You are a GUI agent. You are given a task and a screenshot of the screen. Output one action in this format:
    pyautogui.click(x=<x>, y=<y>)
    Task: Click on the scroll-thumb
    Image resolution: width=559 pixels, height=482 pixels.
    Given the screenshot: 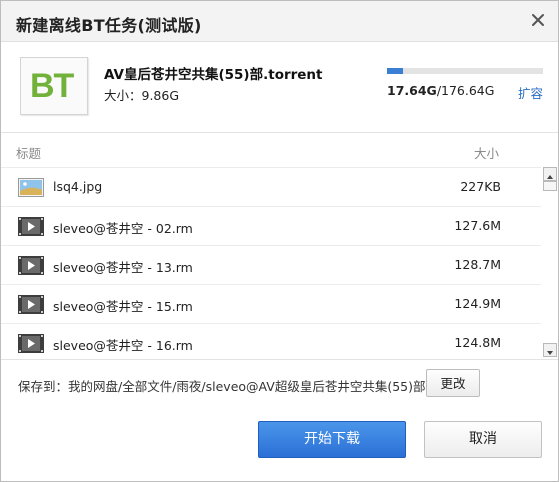 What is the action you would take?
    pyautogui.click(x=550, y=186)
    